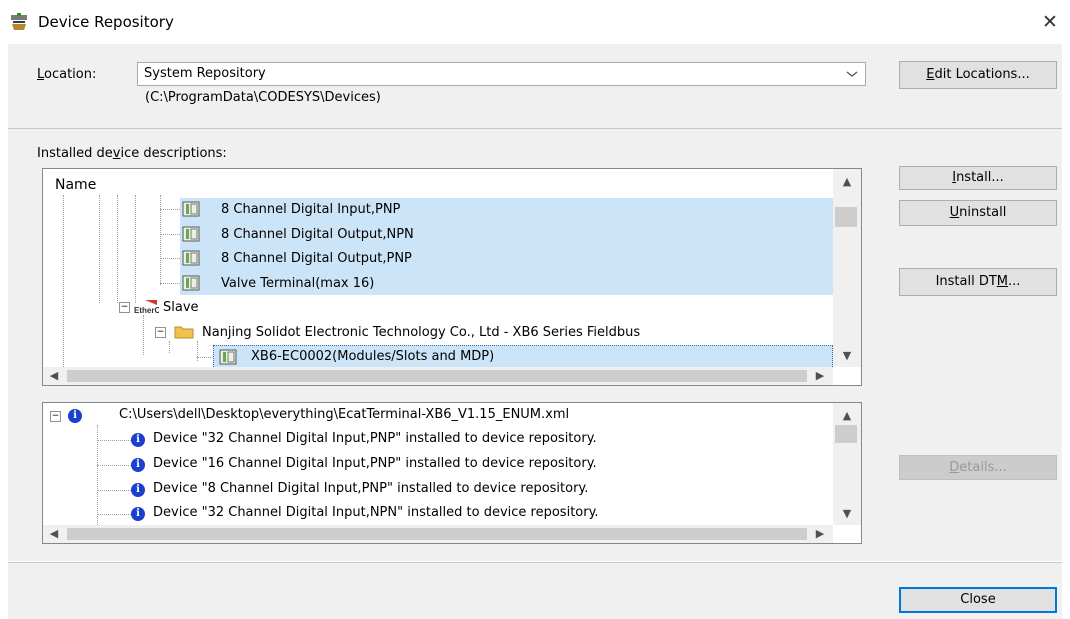 Image resolution: width=1070 pixels, height=619 pixels. Describe the element at coordinates (106, 22) in the screenshot. I see `window-title: Device Repository` at that location.